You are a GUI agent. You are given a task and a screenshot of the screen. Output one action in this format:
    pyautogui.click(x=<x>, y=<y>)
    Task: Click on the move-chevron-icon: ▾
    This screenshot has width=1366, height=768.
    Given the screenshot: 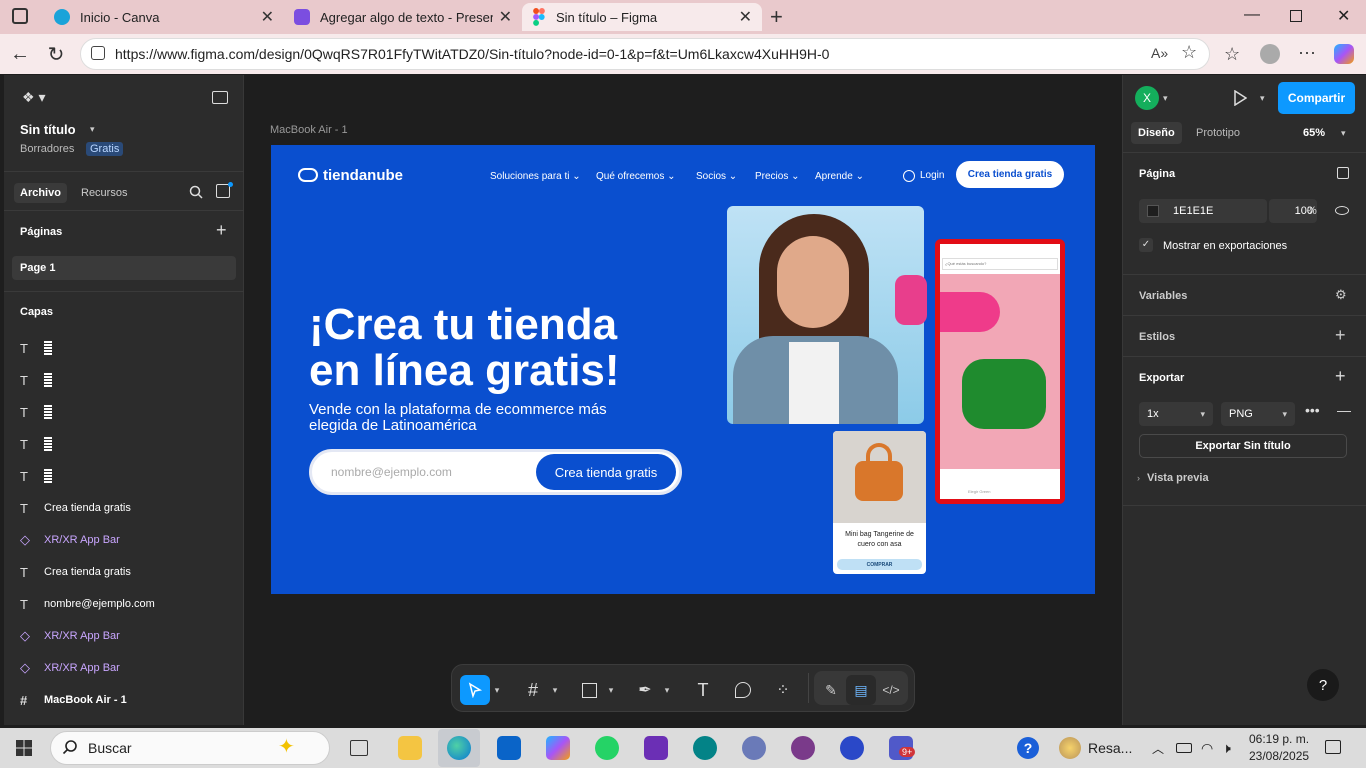 What is the action you would take?
    pyautogui.click(x=497, y=690)
    